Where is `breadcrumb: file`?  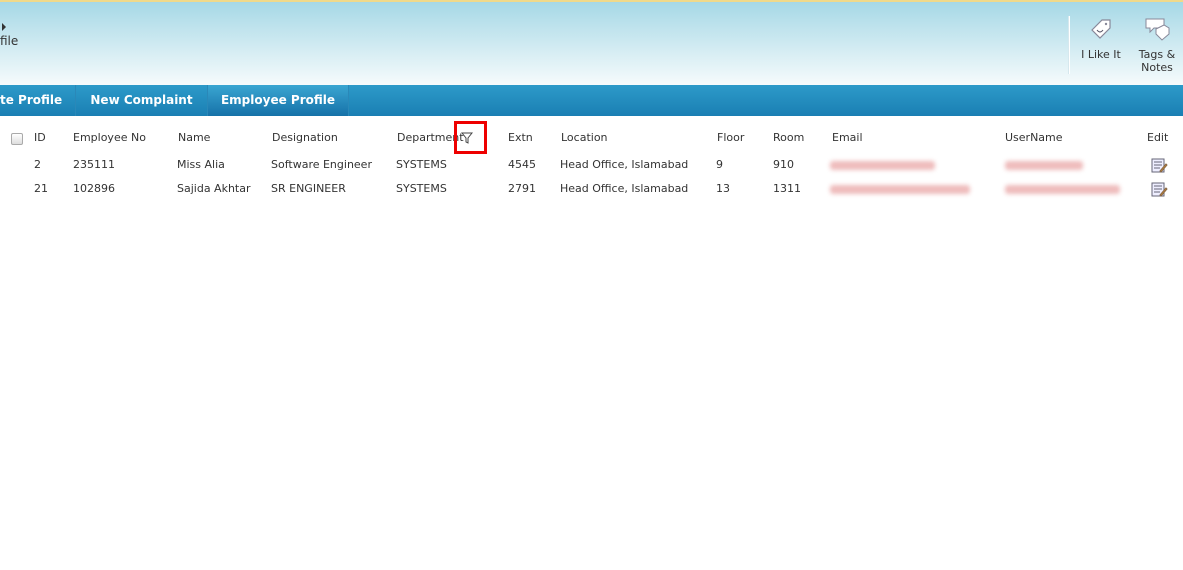 breadcrumb: file is located at coordinates (9, 41).